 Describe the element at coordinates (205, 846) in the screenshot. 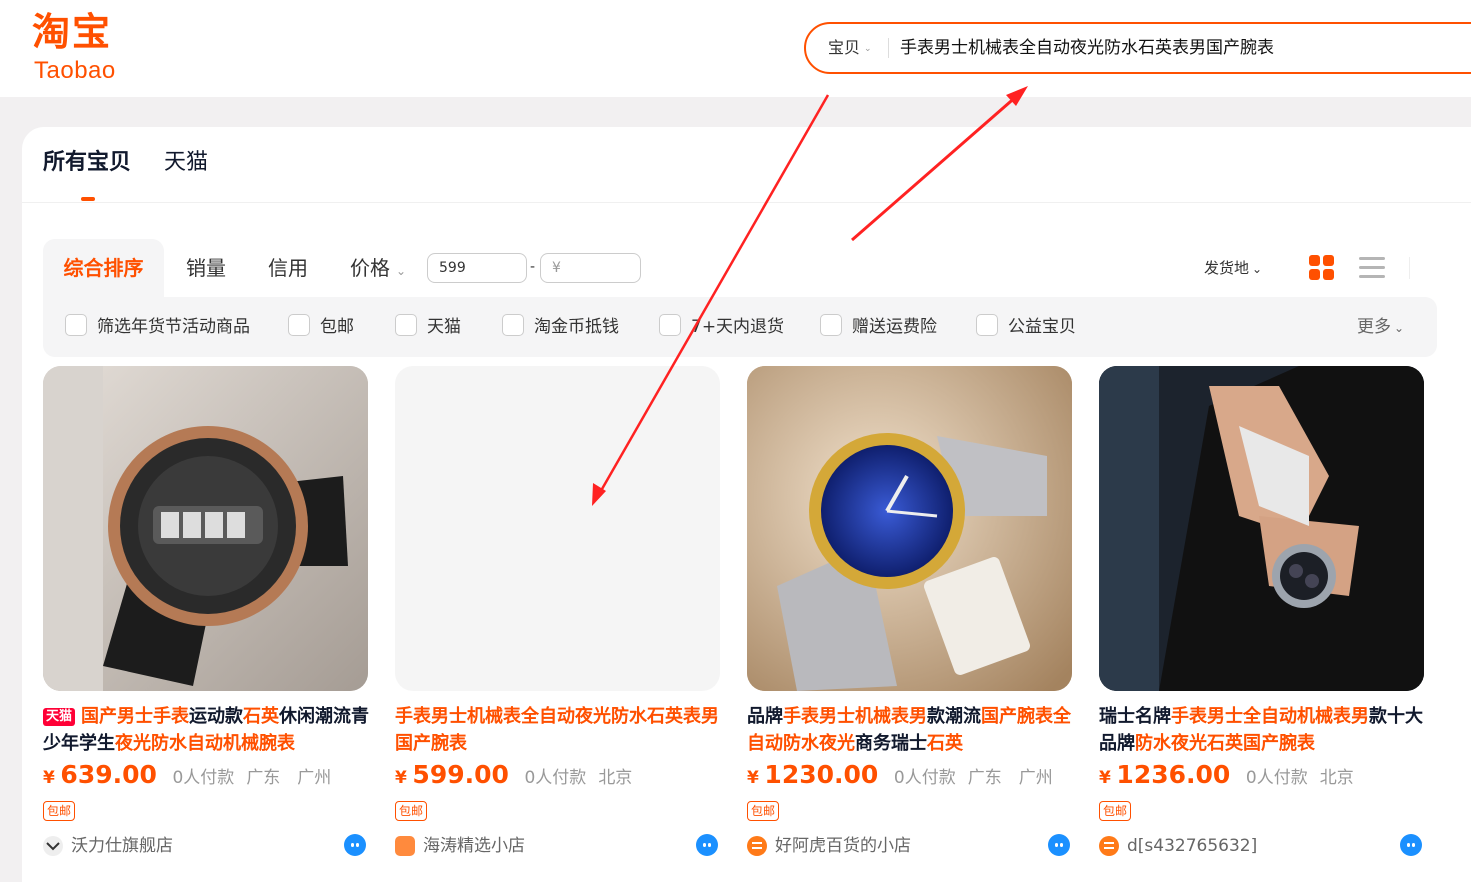

I see `shop-row: 沃力仕旗舰店` at that location.